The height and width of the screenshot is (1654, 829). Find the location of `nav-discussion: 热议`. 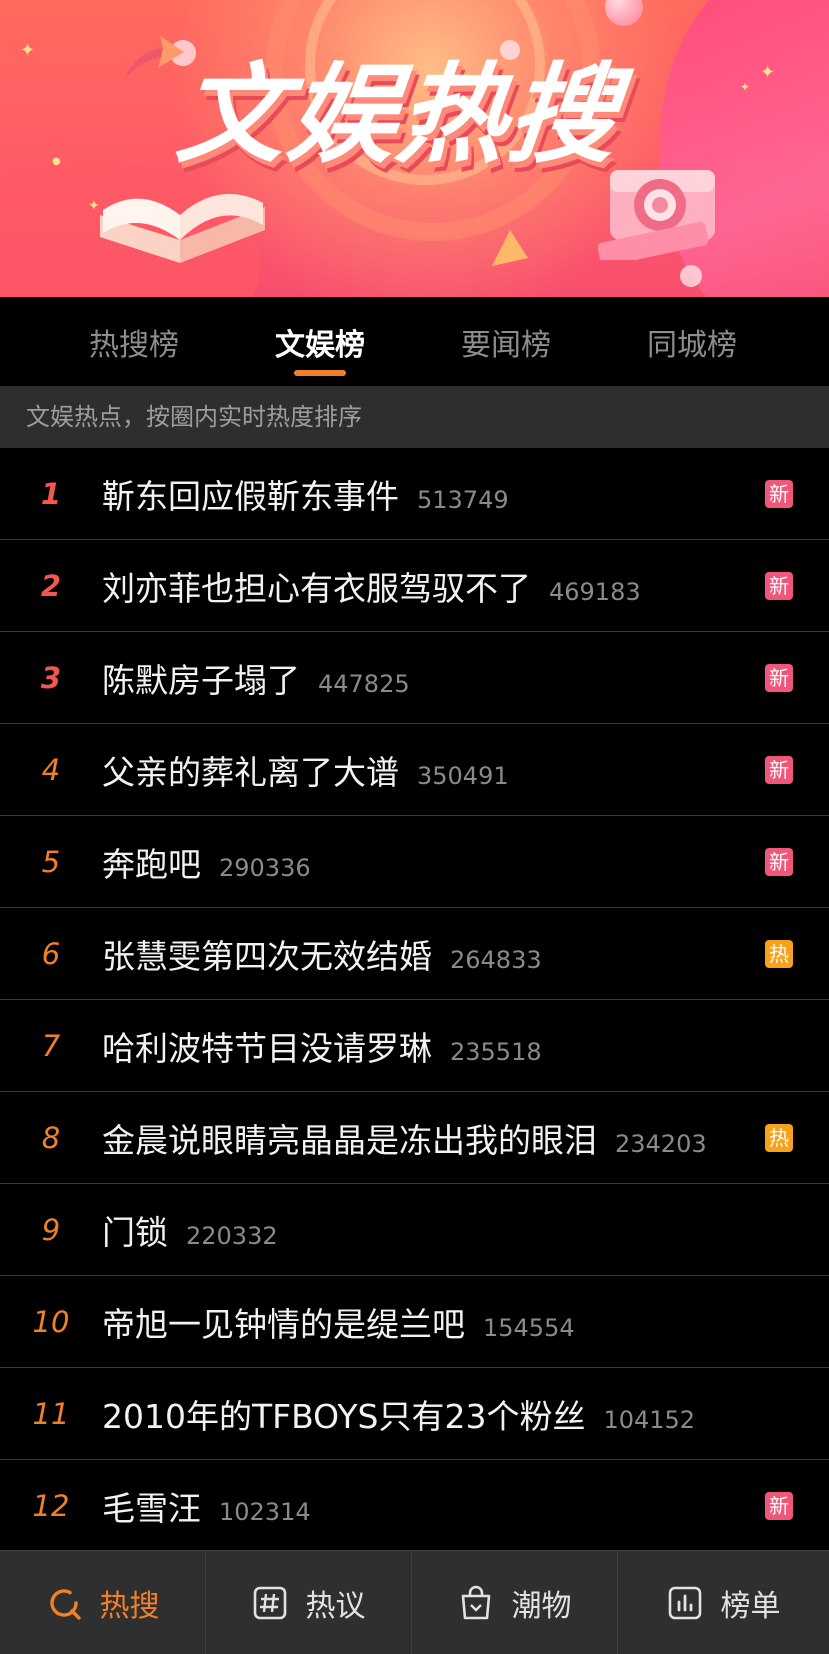

nav-discussion: 热议 is located at coordinates (309, 1602).